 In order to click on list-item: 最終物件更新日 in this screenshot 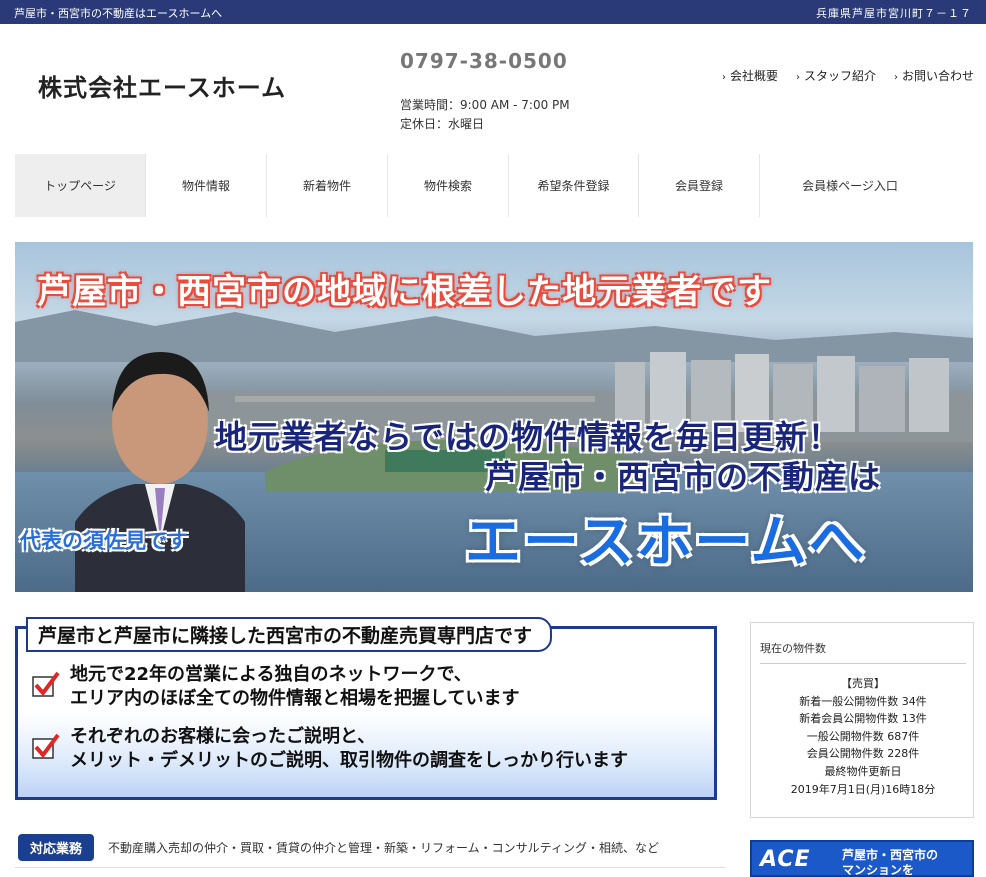, I will do `click(863, 771)`.